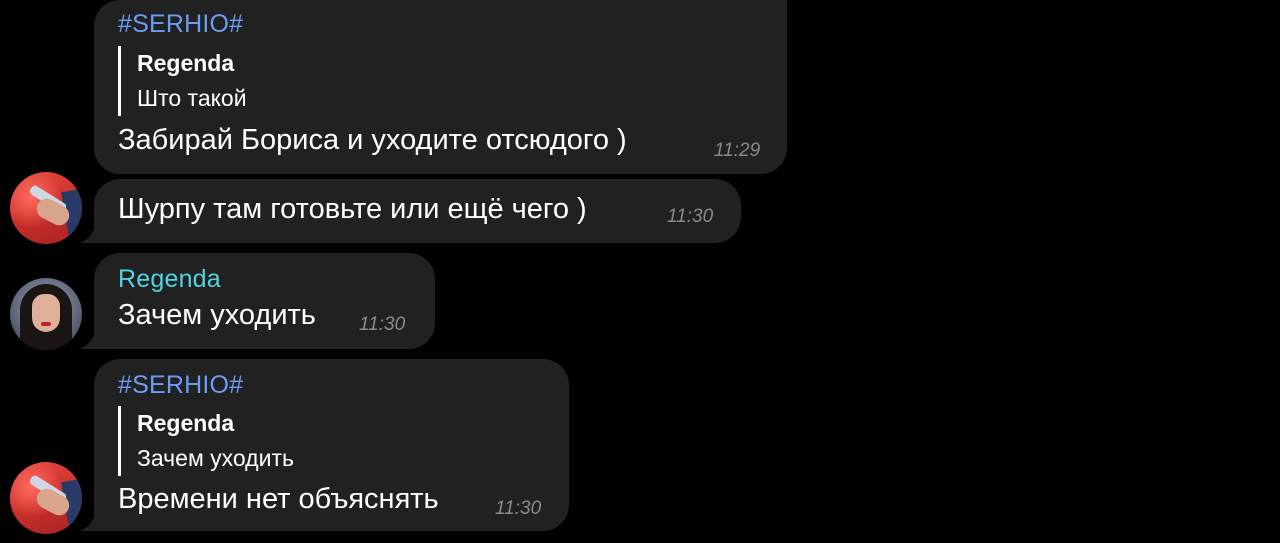  I want to click on reply-quote: Regenda Што такой, so click(182, 81).